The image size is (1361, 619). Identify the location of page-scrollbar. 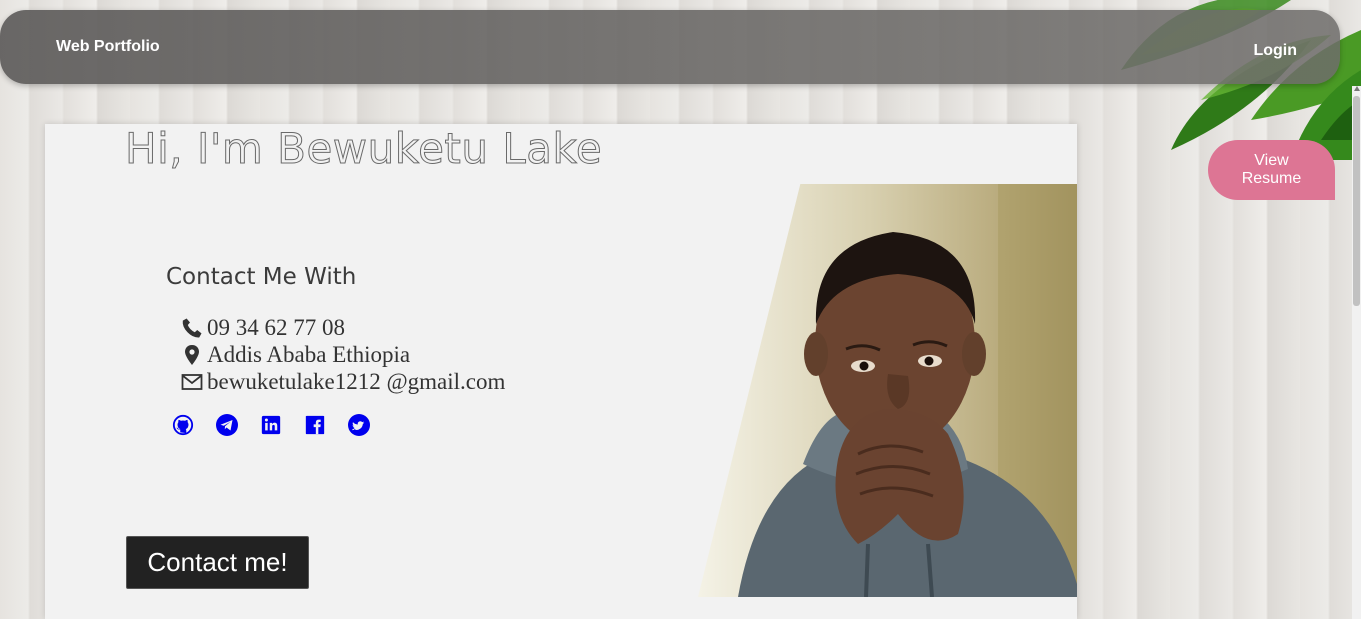
(1356, 352).